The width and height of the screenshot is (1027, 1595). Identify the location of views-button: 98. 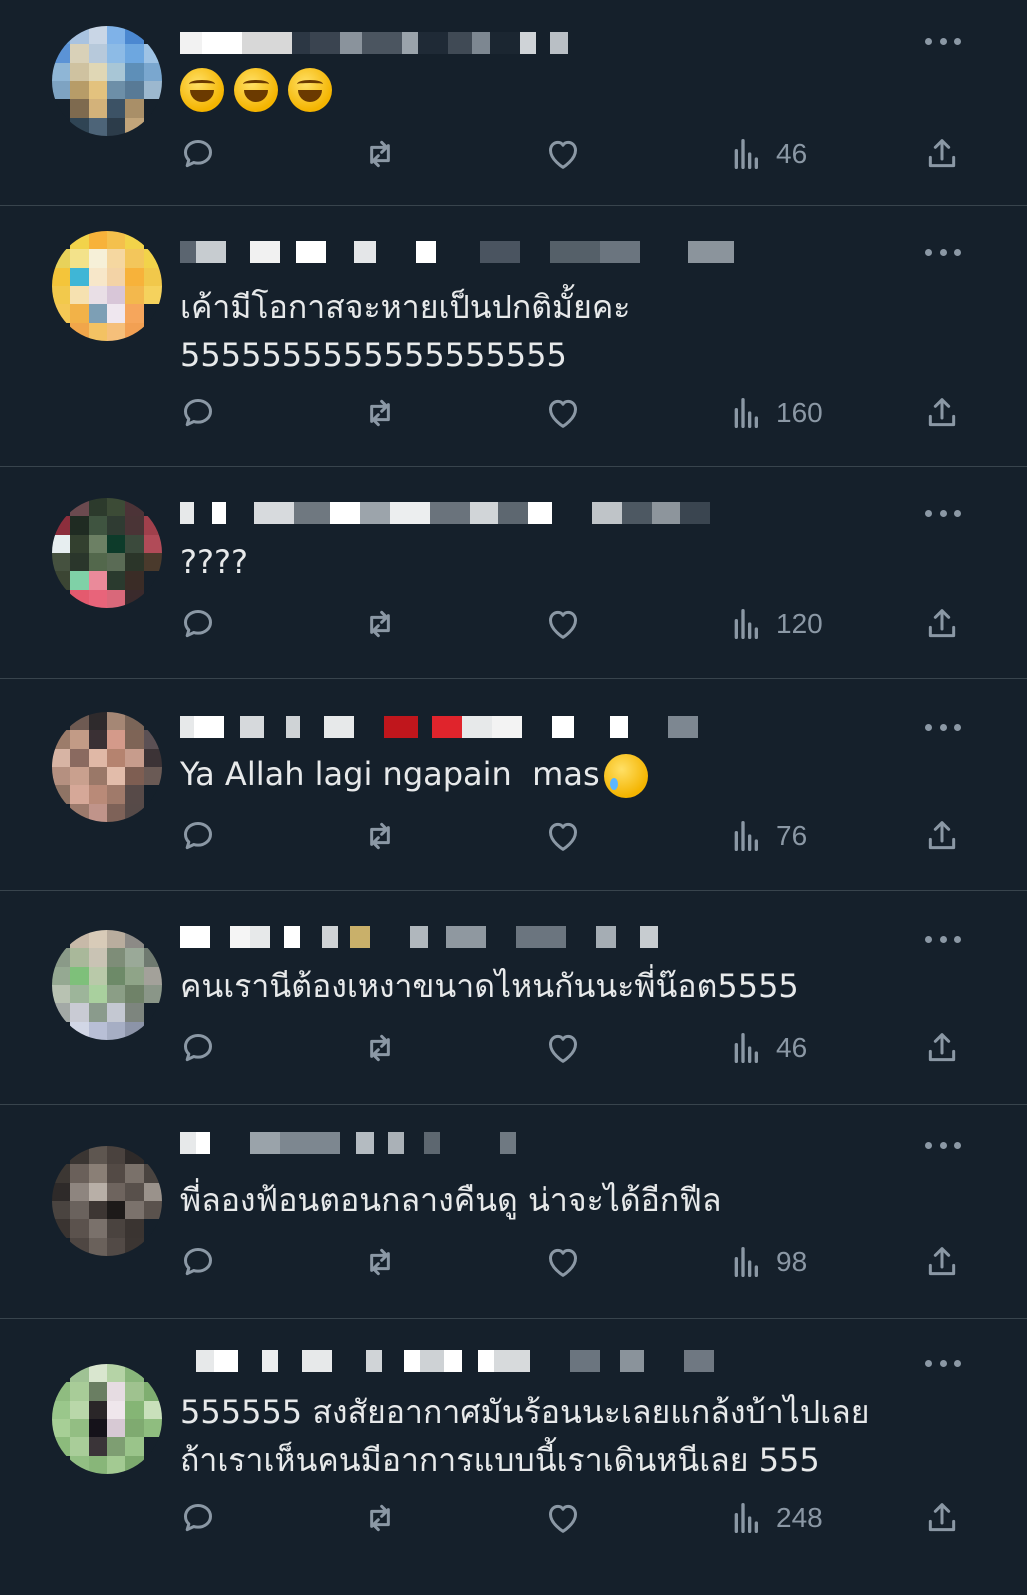
(767, 1262).